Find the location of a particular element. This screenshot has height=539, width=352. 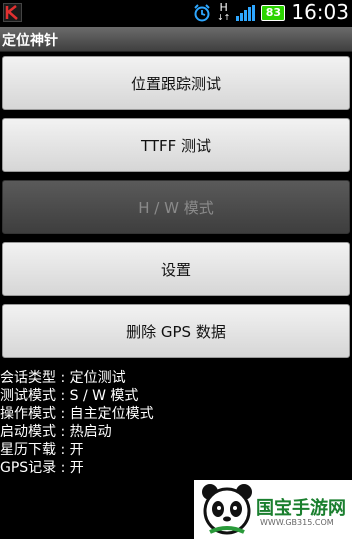

button-label: H / W 模式 is located at coordinates (176, 207).